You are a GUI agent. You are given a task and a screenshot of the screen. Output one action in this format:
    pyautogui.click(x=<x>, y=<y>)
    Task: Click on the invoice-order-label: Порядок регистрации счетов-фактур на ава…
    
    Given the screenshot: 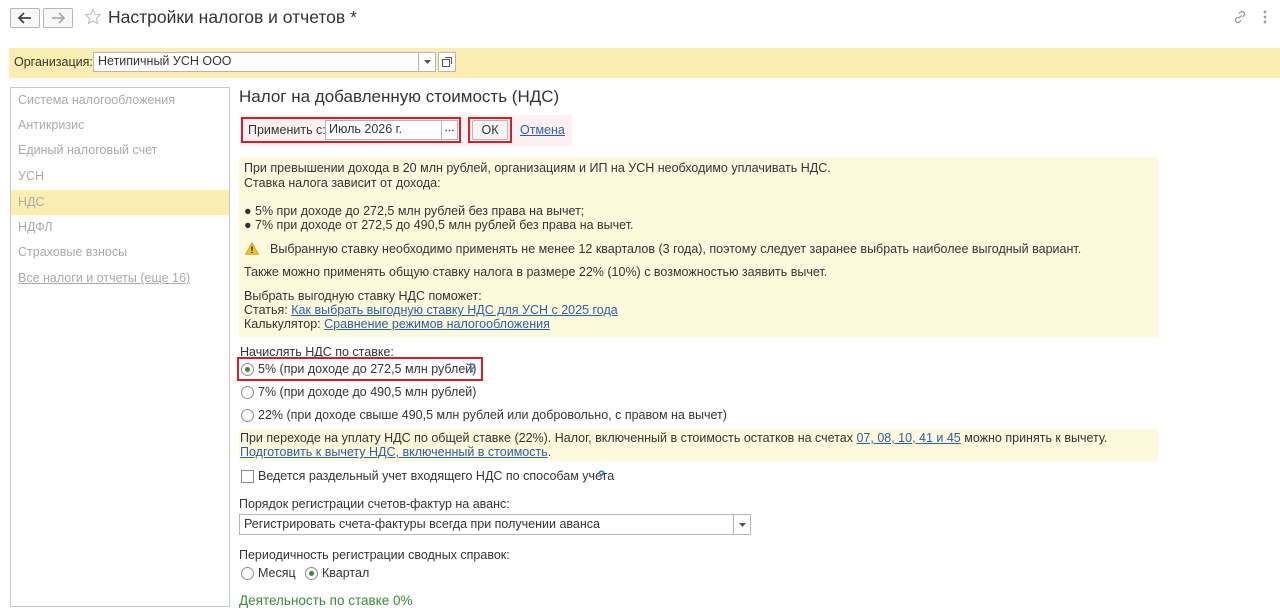 What is the action you would take?
    pyautogui.click(x=374, y=504)
    